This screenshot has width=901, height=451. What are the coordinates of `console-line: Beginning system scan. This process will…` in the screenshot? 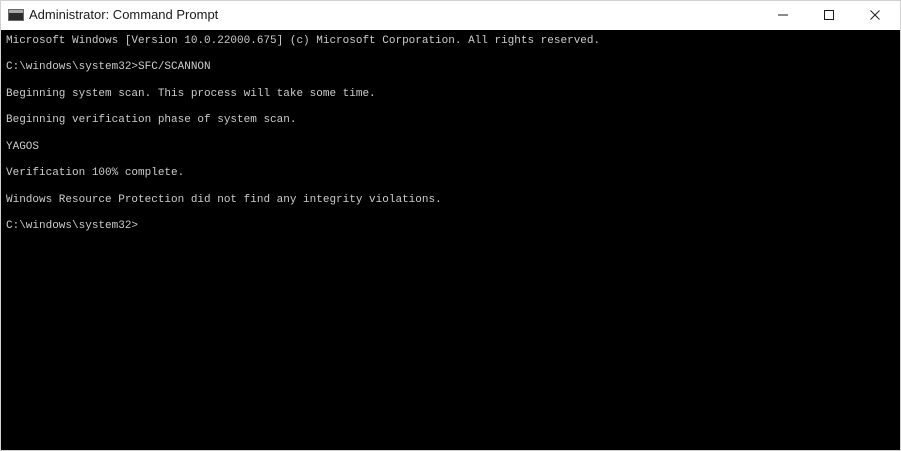 It's located at (191, 94).